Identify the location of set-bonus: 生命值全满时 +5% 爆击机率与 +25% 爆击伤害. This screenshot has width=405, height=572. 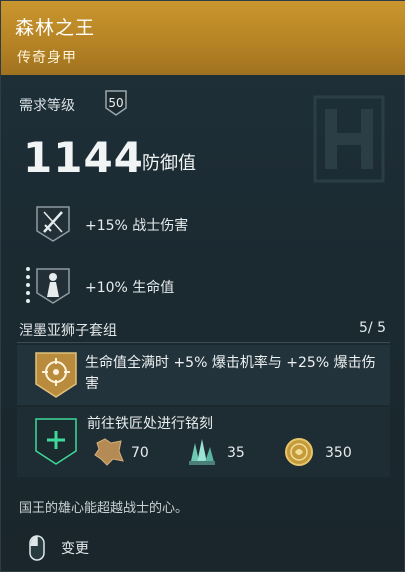
(203, 375).